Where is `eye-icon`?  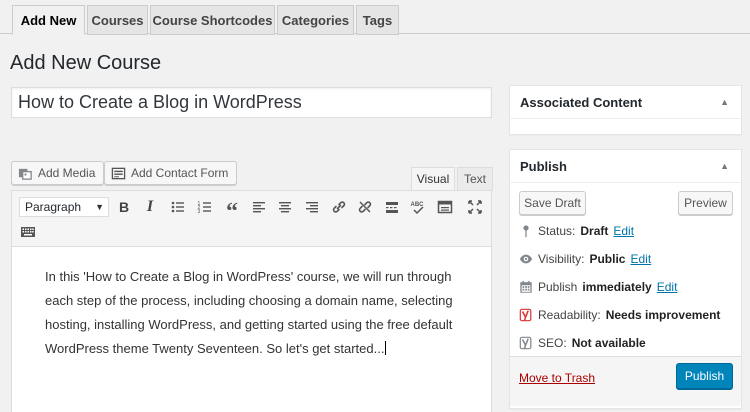
eye-icon is located at coordinates (526, 259).